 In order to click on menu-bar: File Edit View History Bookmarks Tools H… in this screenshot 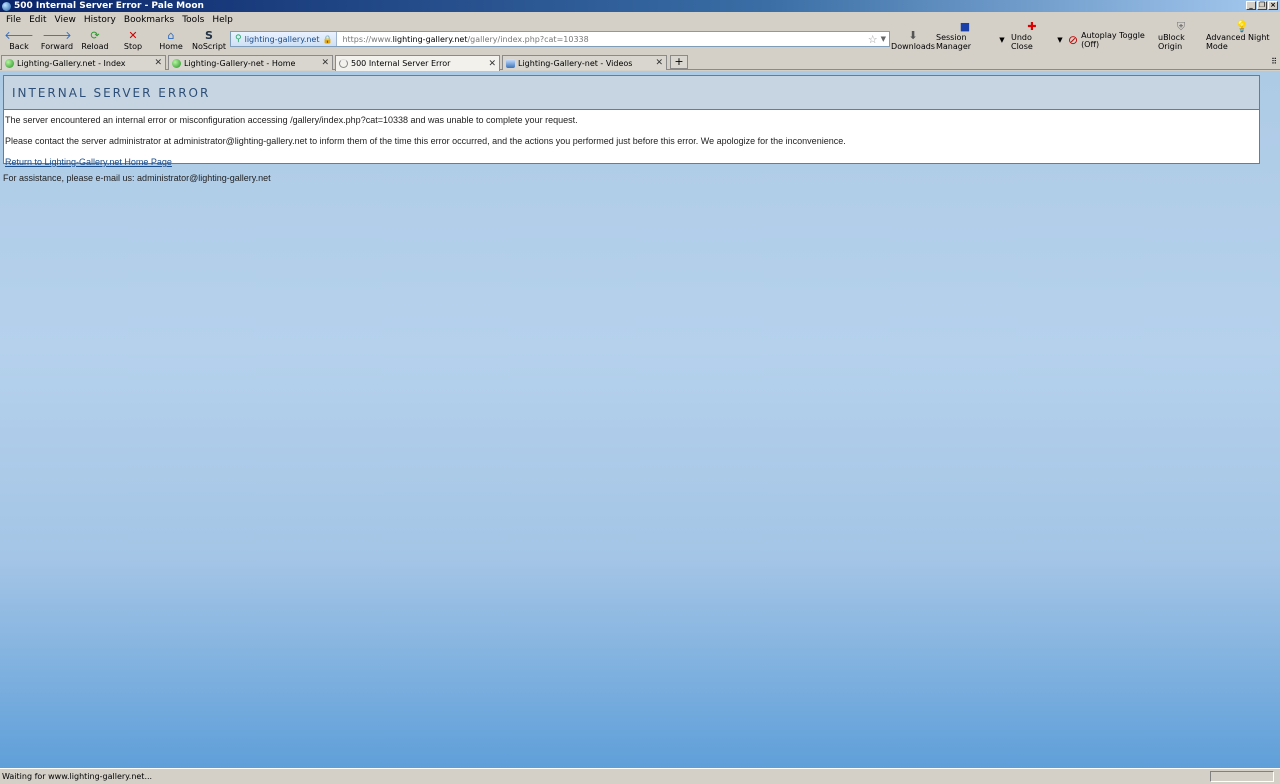, I will do `click(640, 19)`.